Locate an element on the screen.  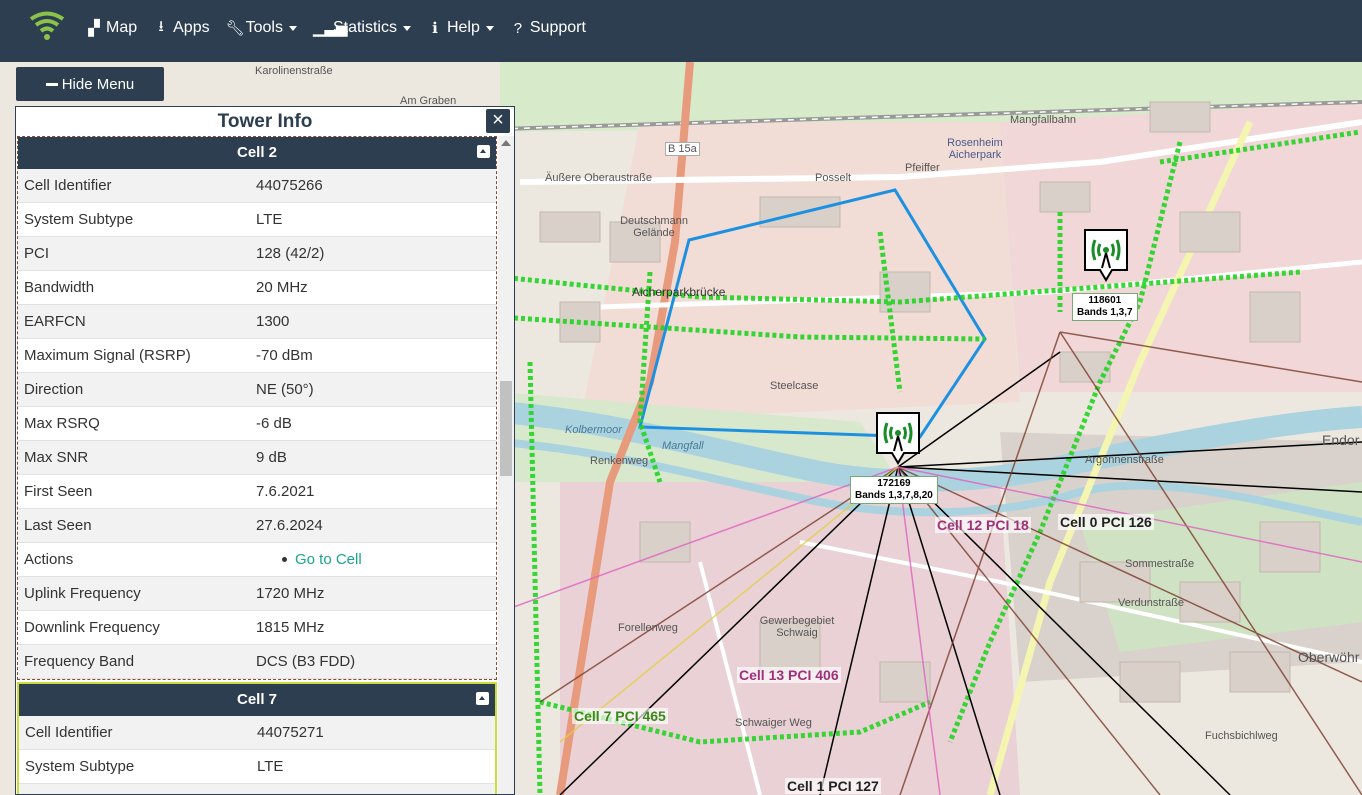
info-key: Actions is located at coordinates (49, 559).